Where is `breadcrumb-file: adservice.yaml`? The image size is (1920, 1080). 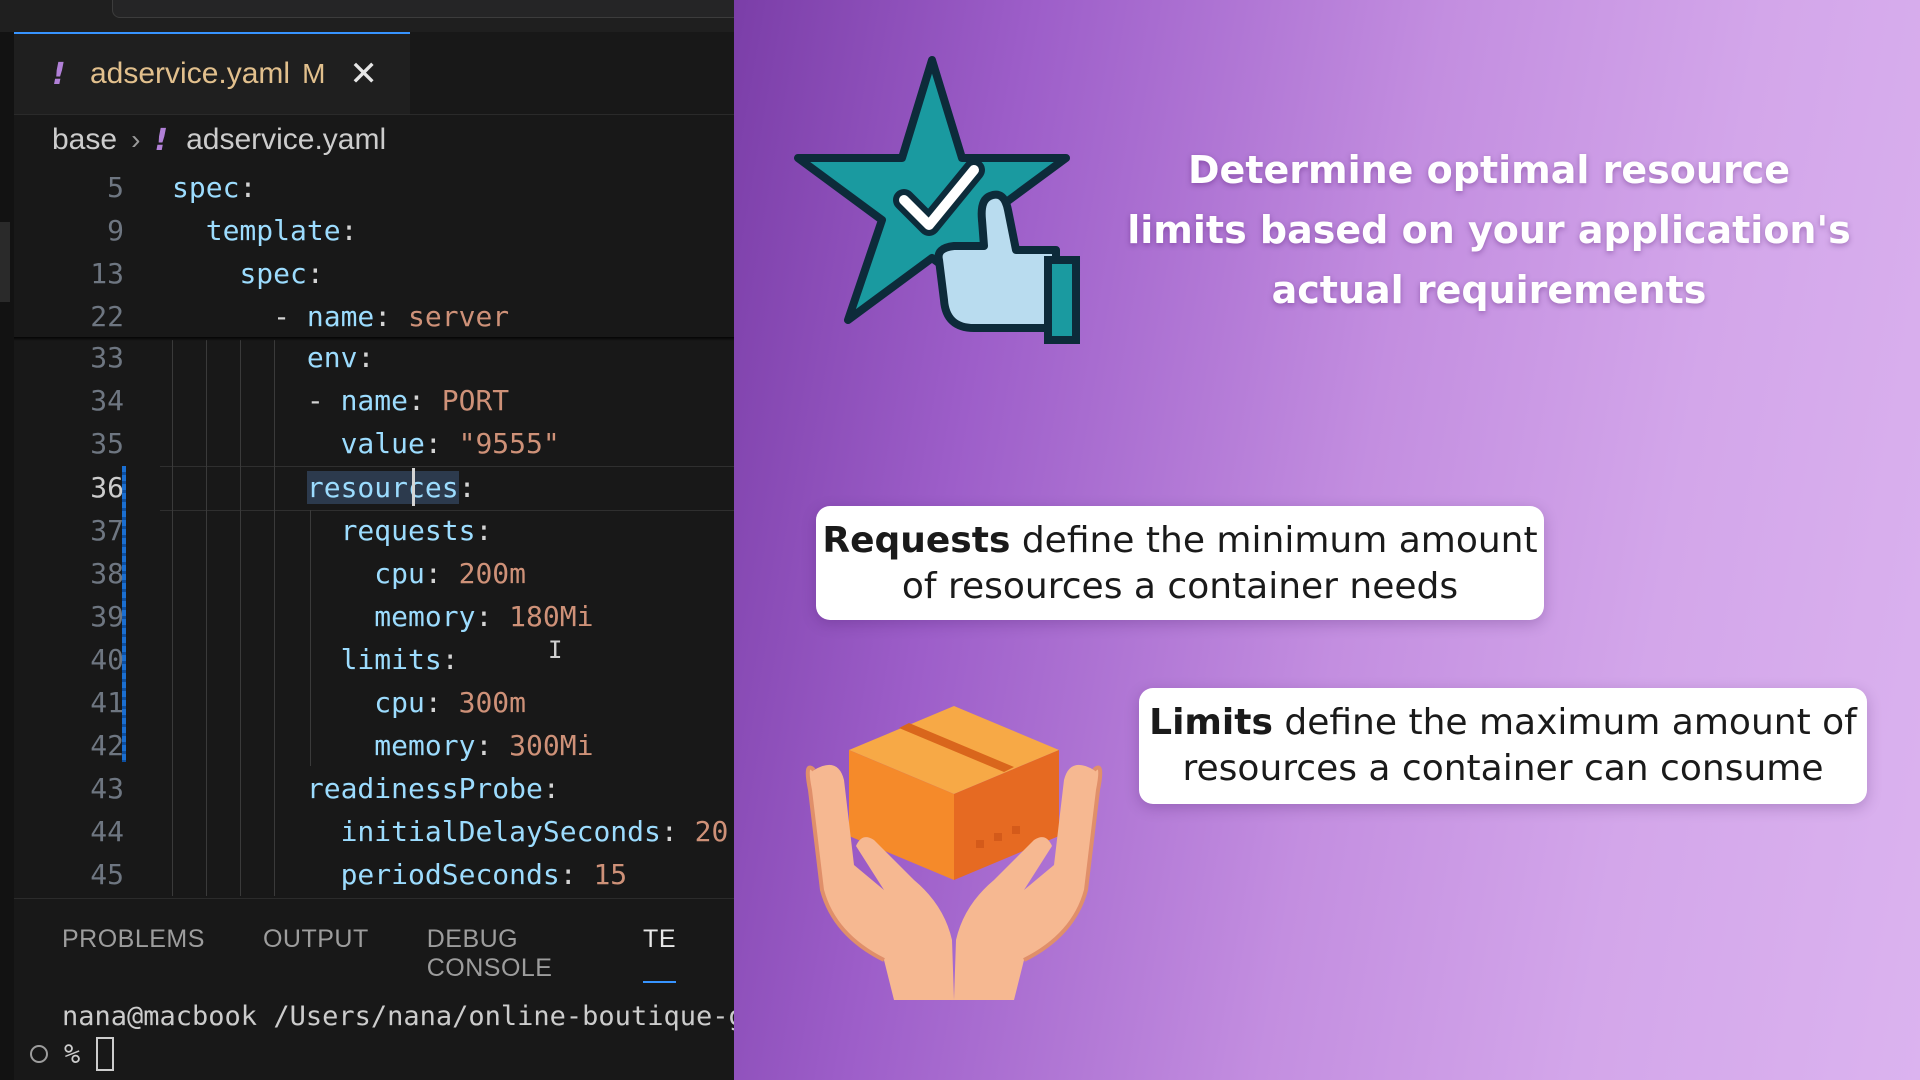 breadcrumb-file: adservice.yaml is located at coordinates (286, 140).